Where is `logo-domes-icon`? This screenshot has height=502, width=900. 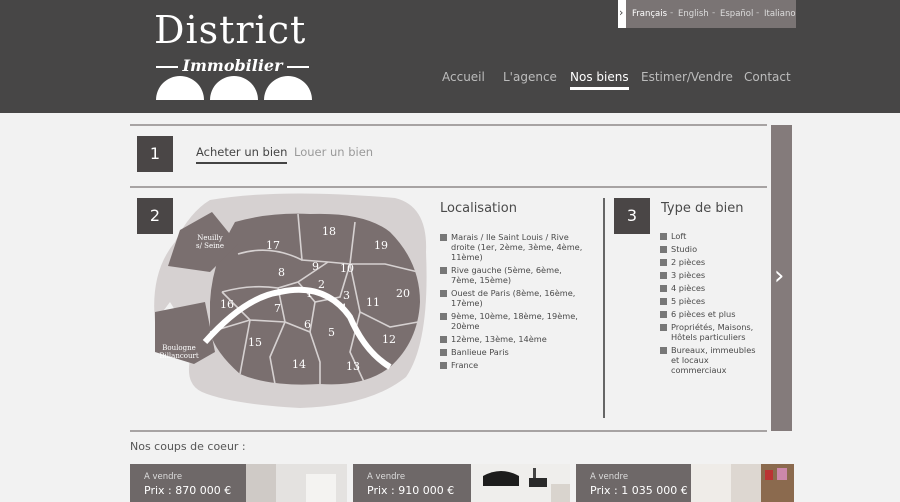 logo-domes-icon is located at coordinates (234, 88).